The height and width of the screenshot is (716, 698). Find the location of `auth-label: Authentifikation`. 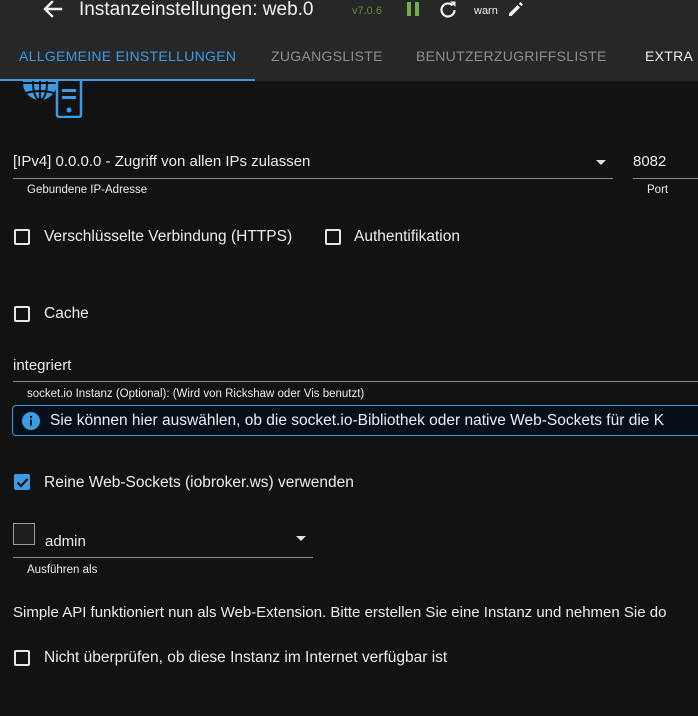

auth-label: Authentifikation is located at coordinates (407, 237).